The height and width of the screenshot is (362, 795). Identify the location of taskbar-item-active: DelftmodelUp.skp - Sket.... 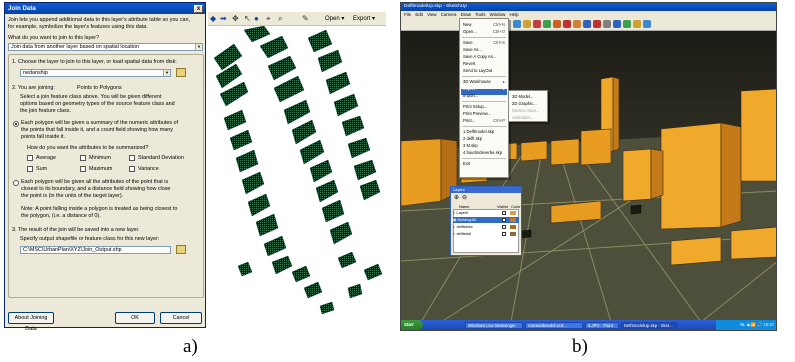
(649, 325).